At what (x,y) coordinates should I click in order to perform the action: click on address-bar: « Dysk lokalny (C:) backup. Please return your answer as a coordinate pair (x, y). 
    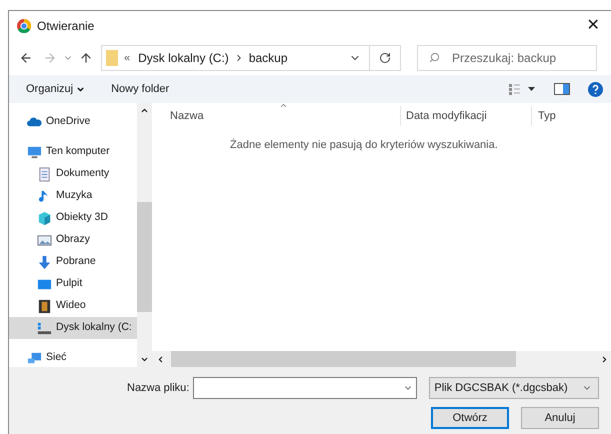
    Looking at the image, I should click on (251, 58).